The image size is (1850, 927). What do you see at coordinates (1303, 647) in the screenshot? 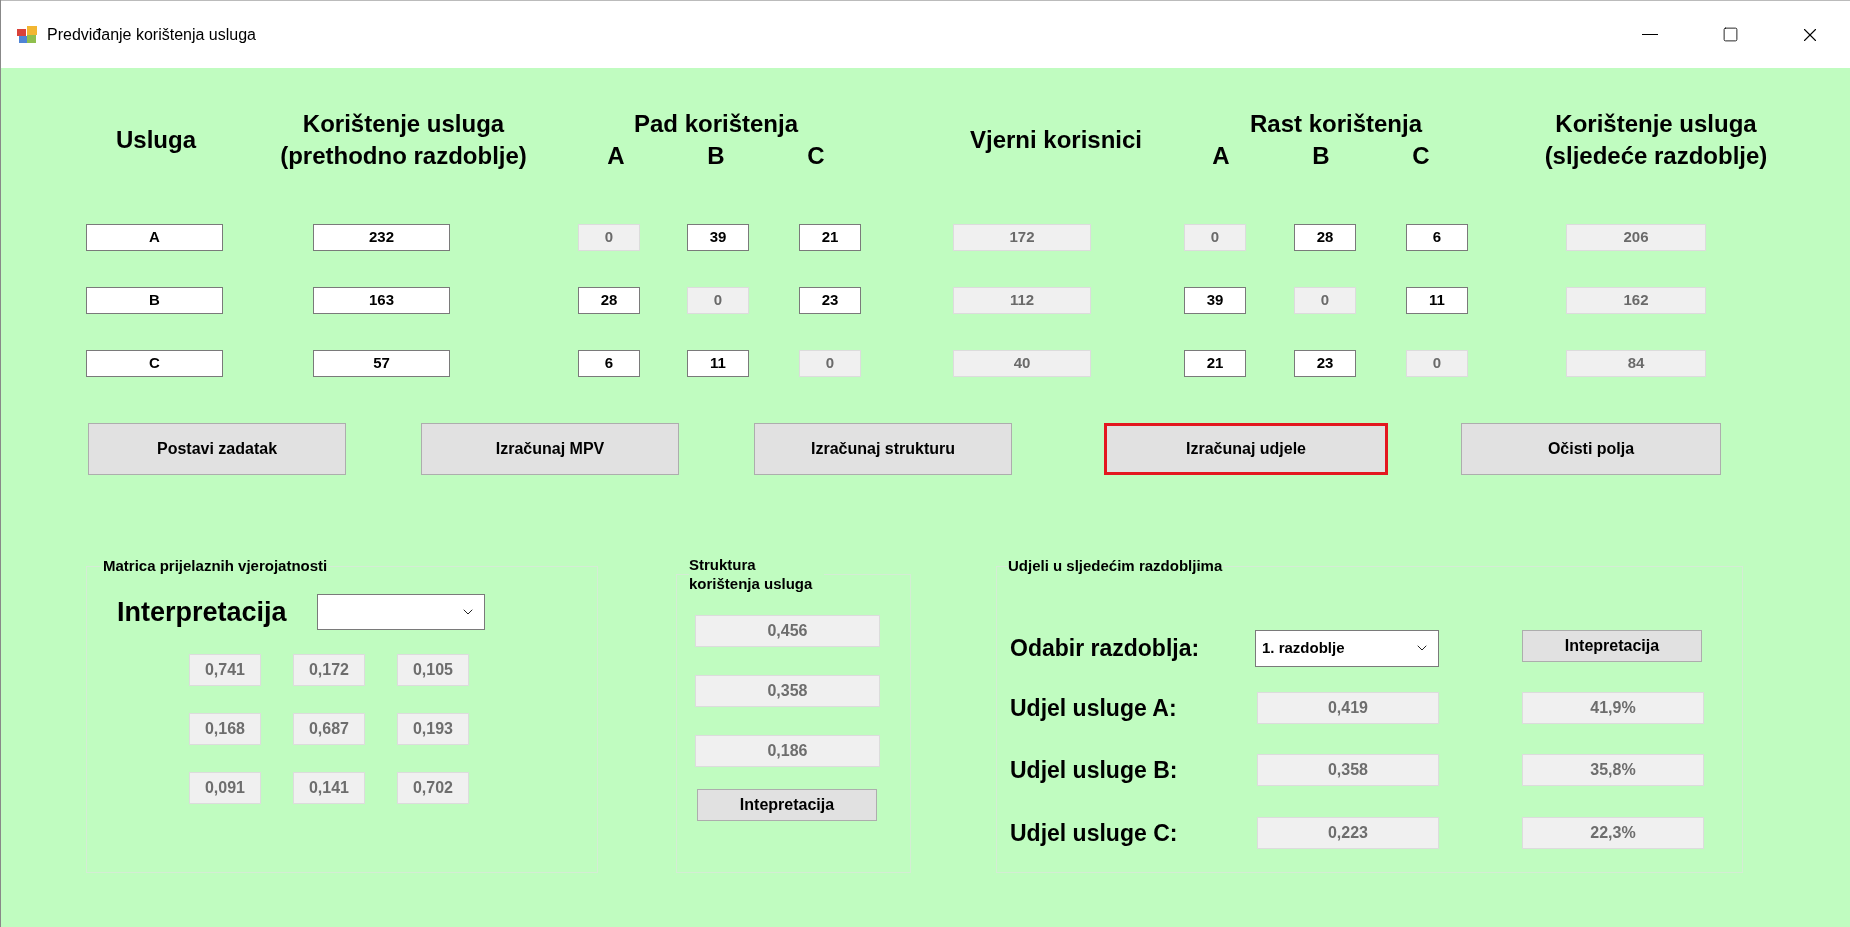
I see `dropdown-value: 1. razdoblje` at bounding box center [1303, 647].